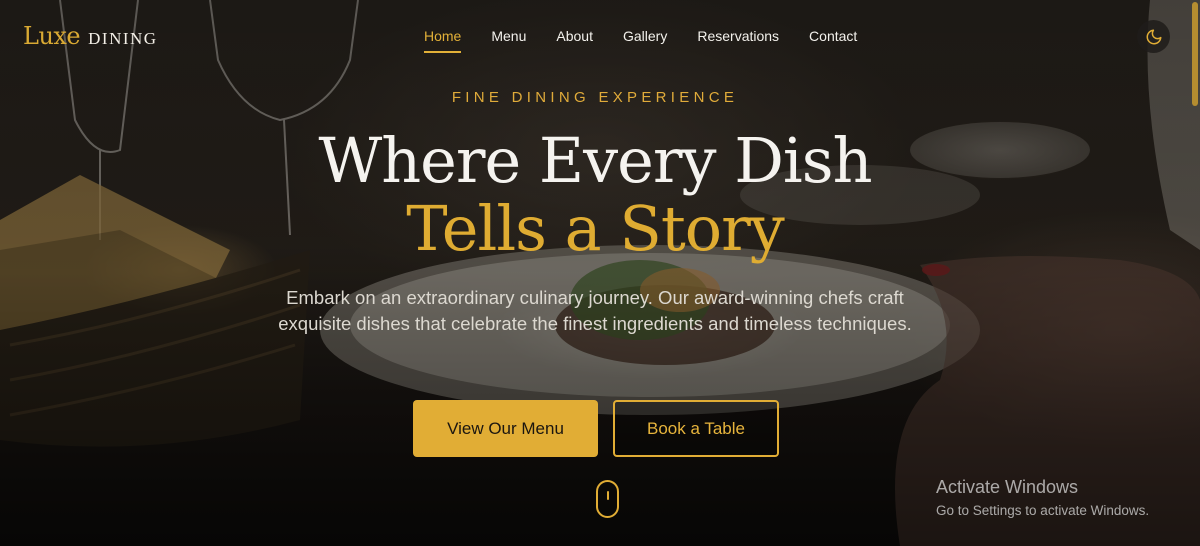  I want to click on mouse-scroll-icon, so click(607, 499).